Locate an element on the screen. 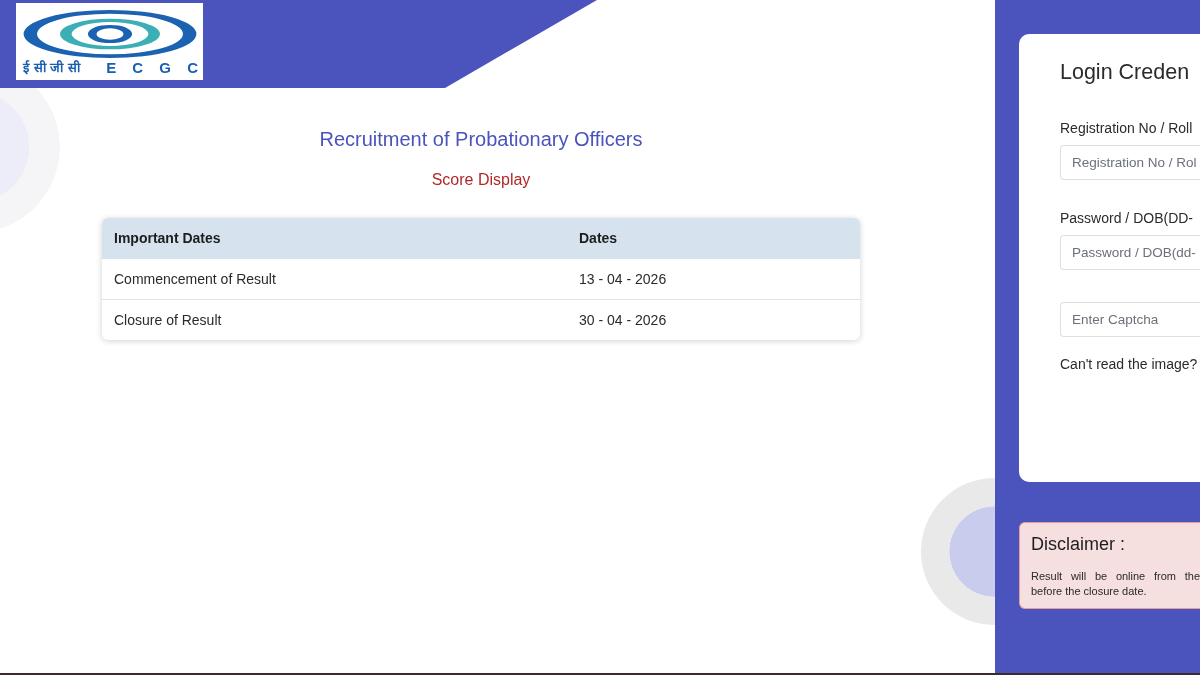 This screenshot has width=1200, height=675. input-field: Registration No / Rol is located at coordinates (1130, 162).